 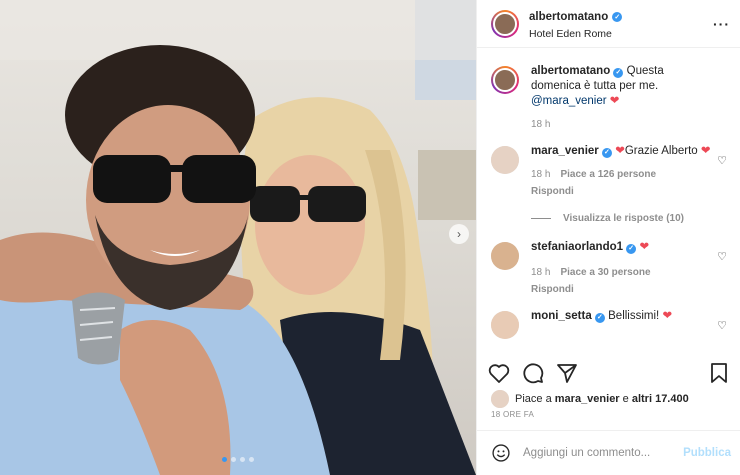 What do you see at coordinates (721, 24) in the screenshot?
I see `more-options-icon: ···` at bounding box center [721, 24].